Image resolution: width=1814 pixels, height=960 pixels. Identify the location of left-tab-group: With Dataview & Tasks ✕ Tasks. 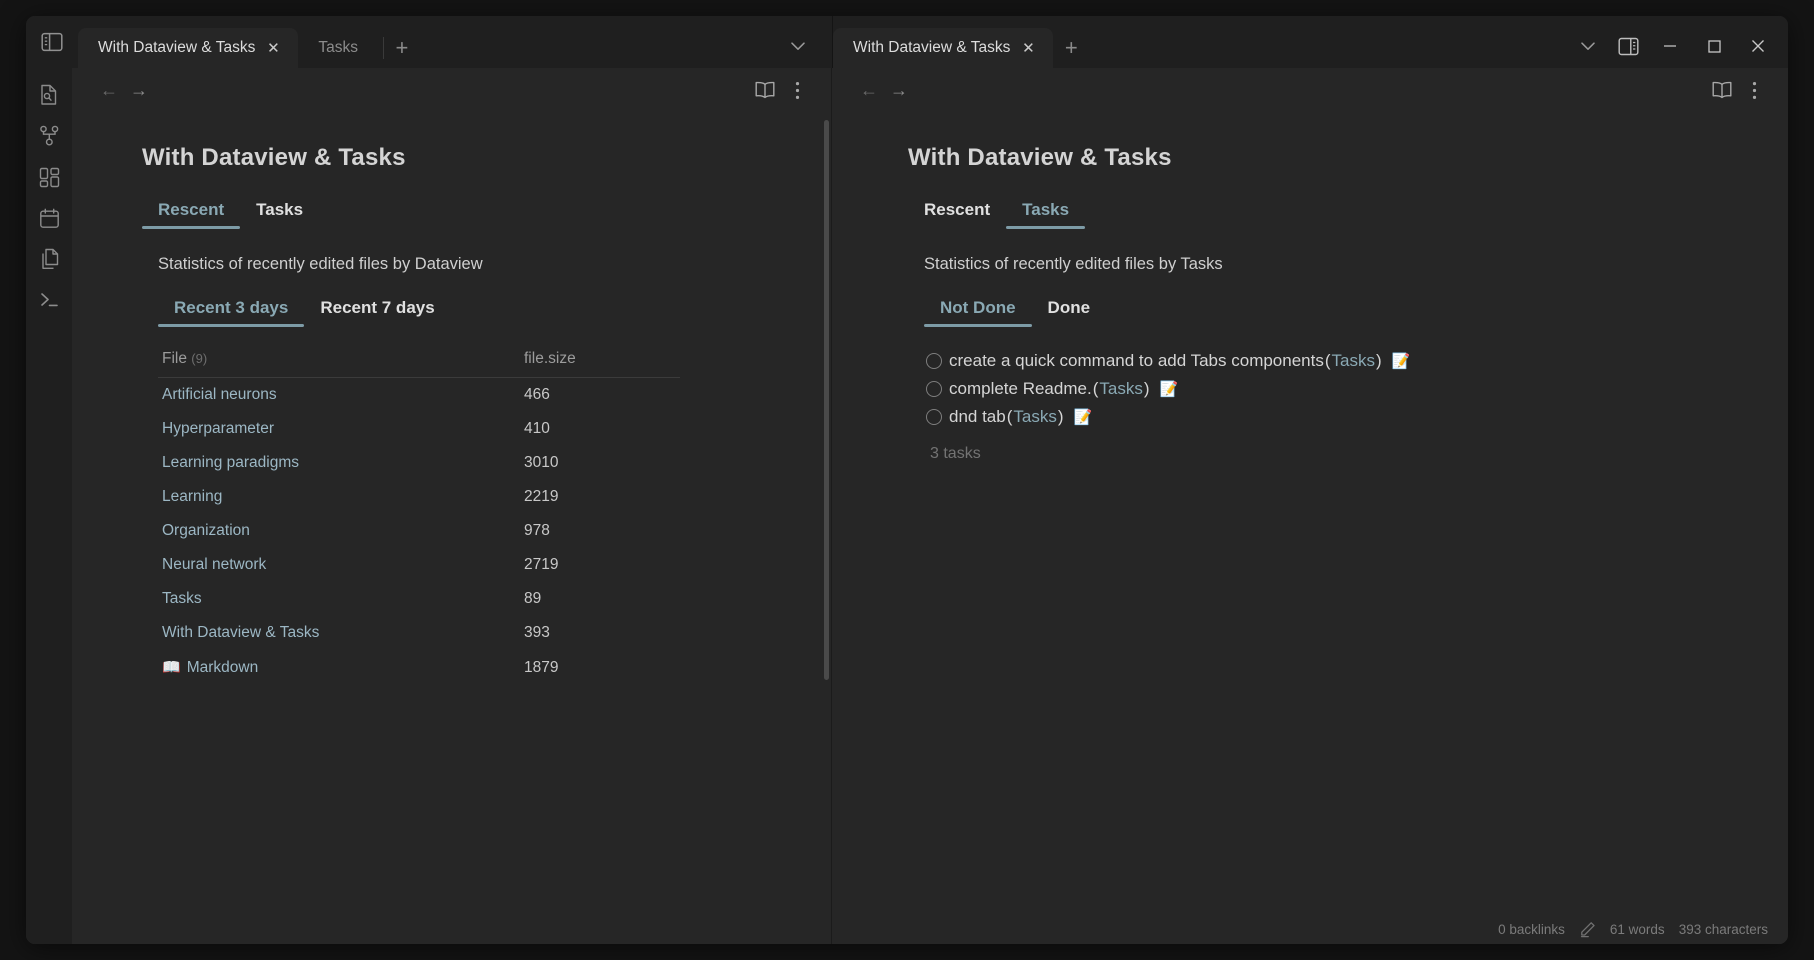
(225, 42).